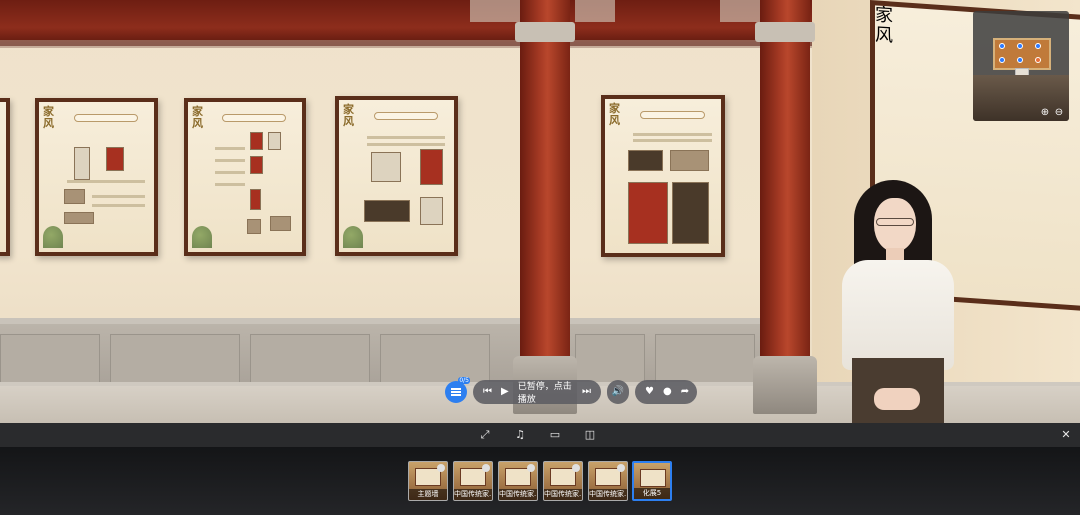 This screenshot has height=515, width=1080. What do you see at coordinates (595, 11) in the screenshot?
I see `ceiling-bracket` at bounding box center [595, 11].